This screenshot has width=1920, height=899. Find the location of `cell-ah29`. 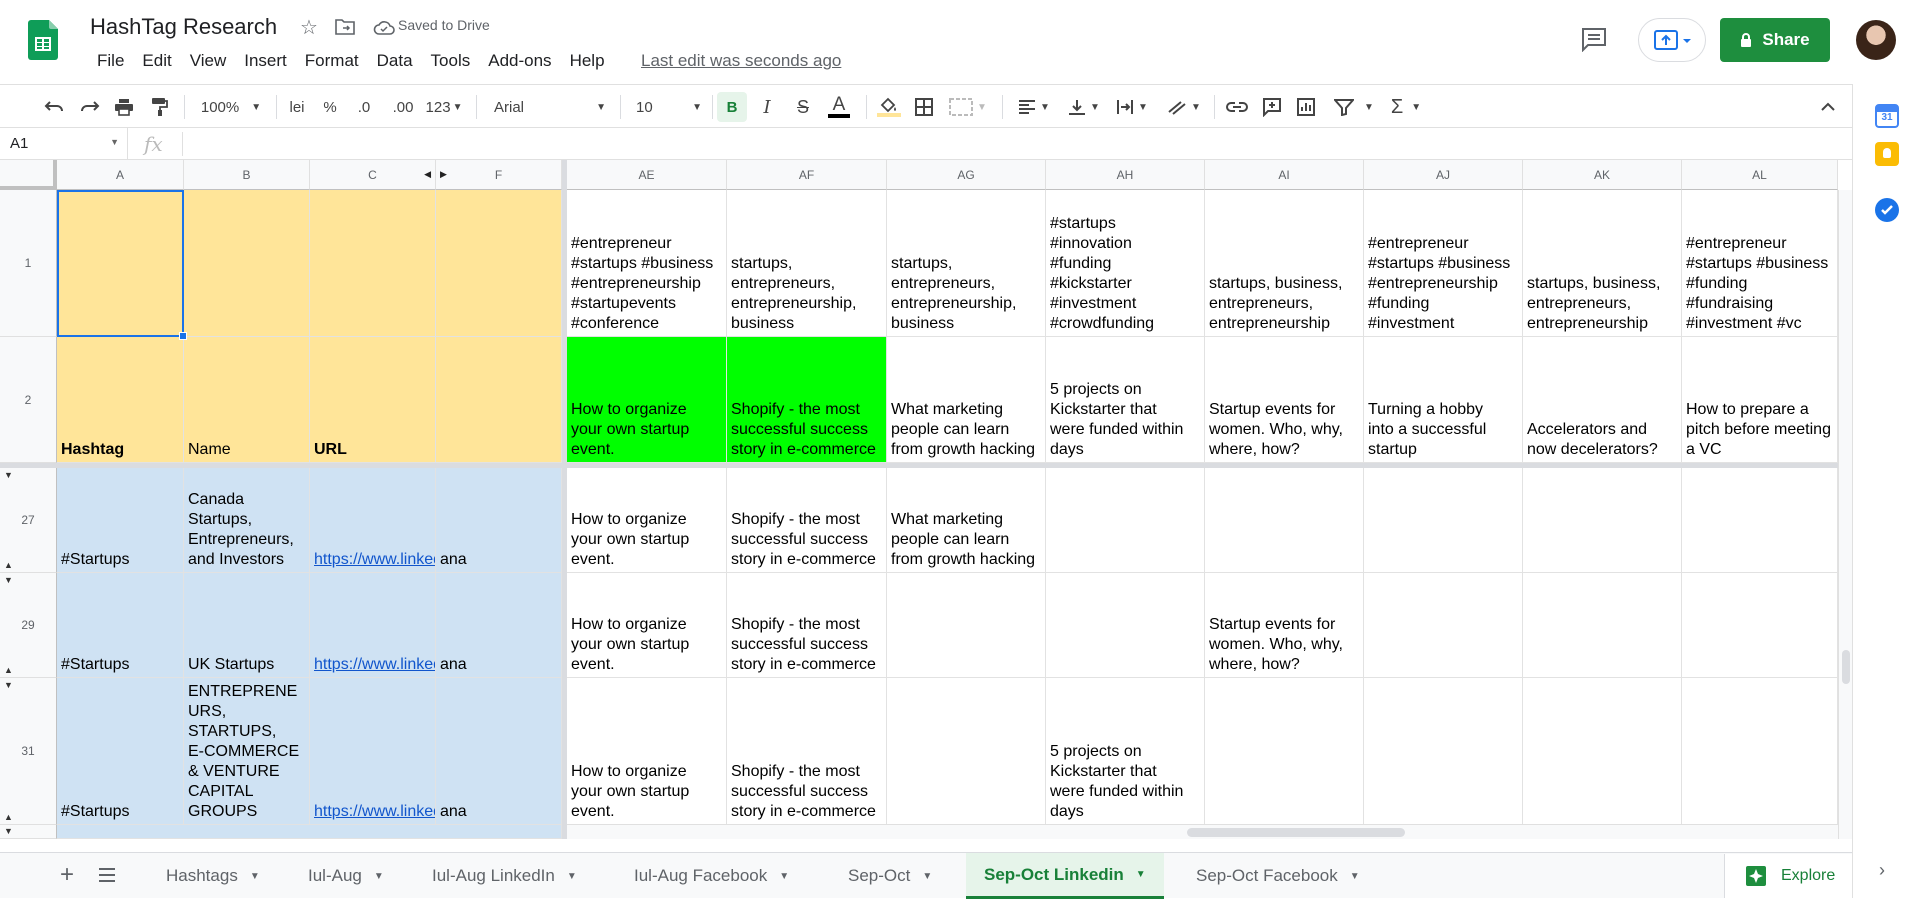

cell-ah29 is located at coordinates (1125, 625).